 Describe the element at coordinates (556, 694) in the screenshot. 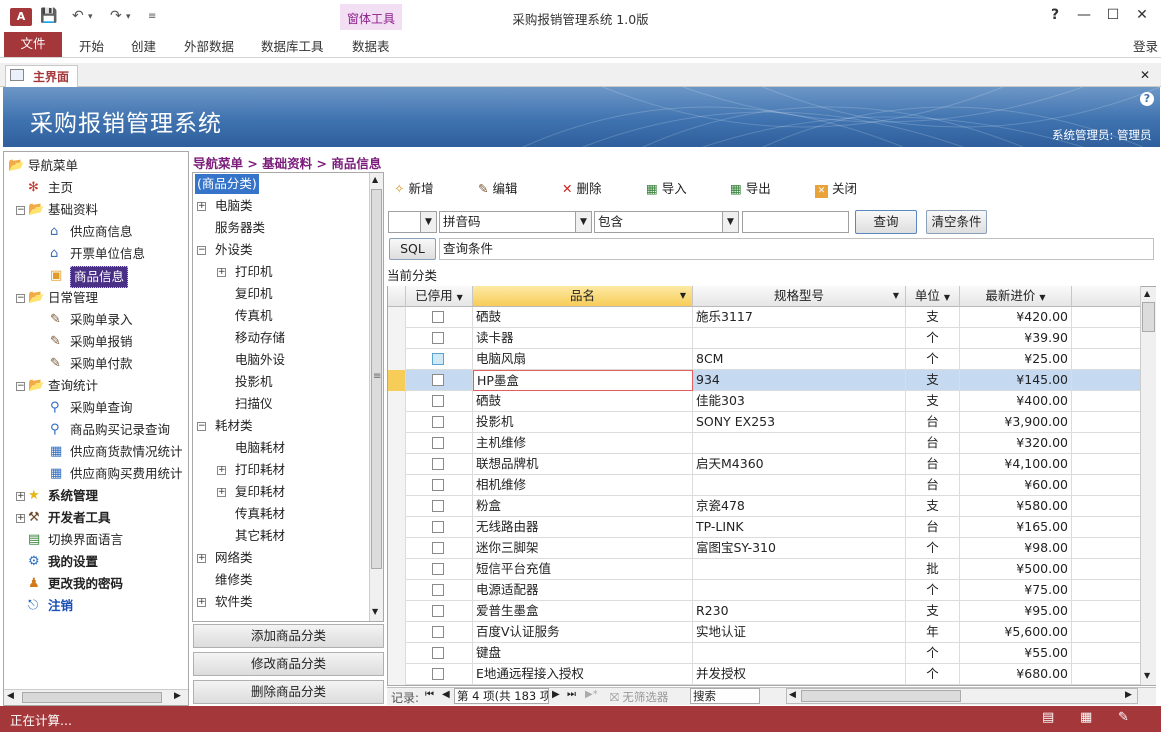

I see `next-record-icon: ▶` at that location.